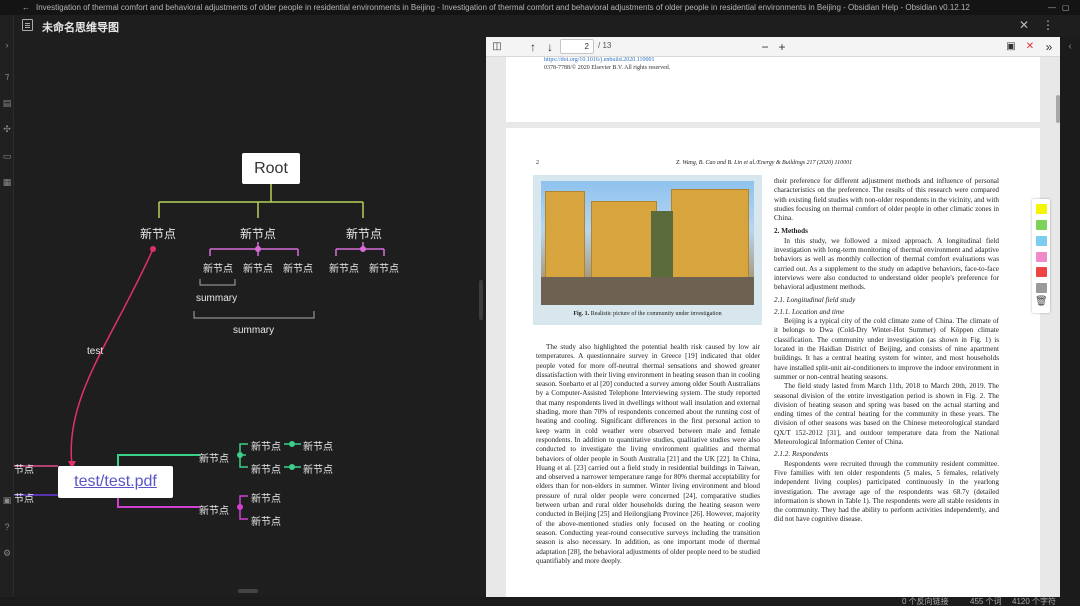 The width and height of the screenshot is (1080, 606). Describe the element at coordinates (7, 129) in the screenshot. I see `graph-view-icon: ✣` at that location.